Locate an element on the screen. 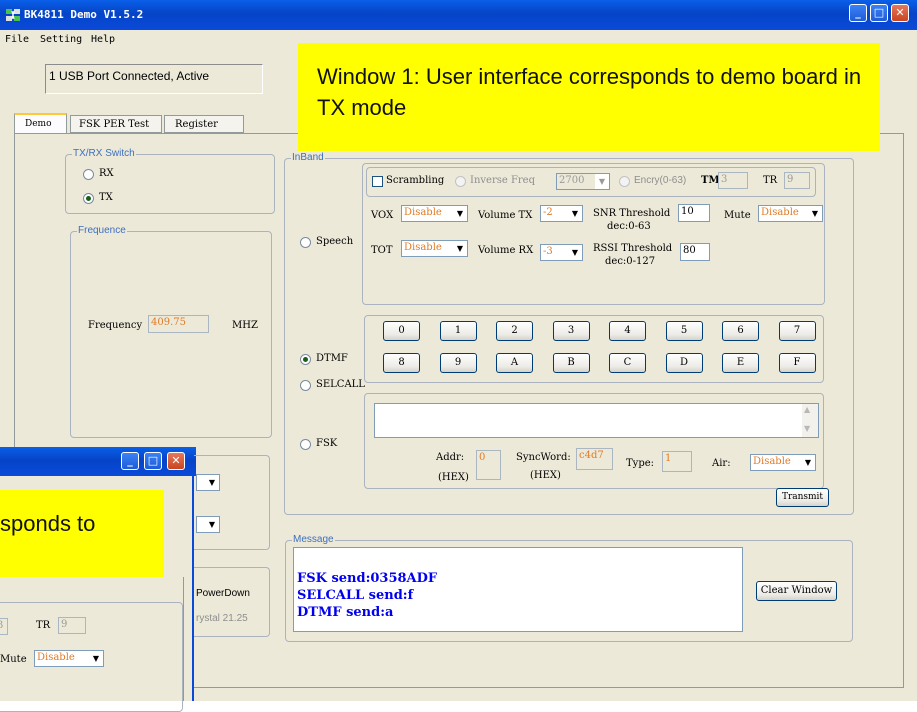 The width and height of the screenshot is (917, 712). mute-value: Disable is located at coordinates (780, 212).